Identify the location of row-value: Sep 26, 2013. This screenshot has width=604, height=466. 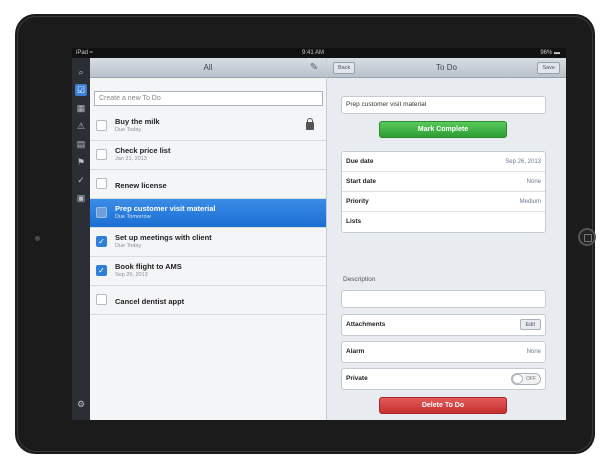
(523, 162).